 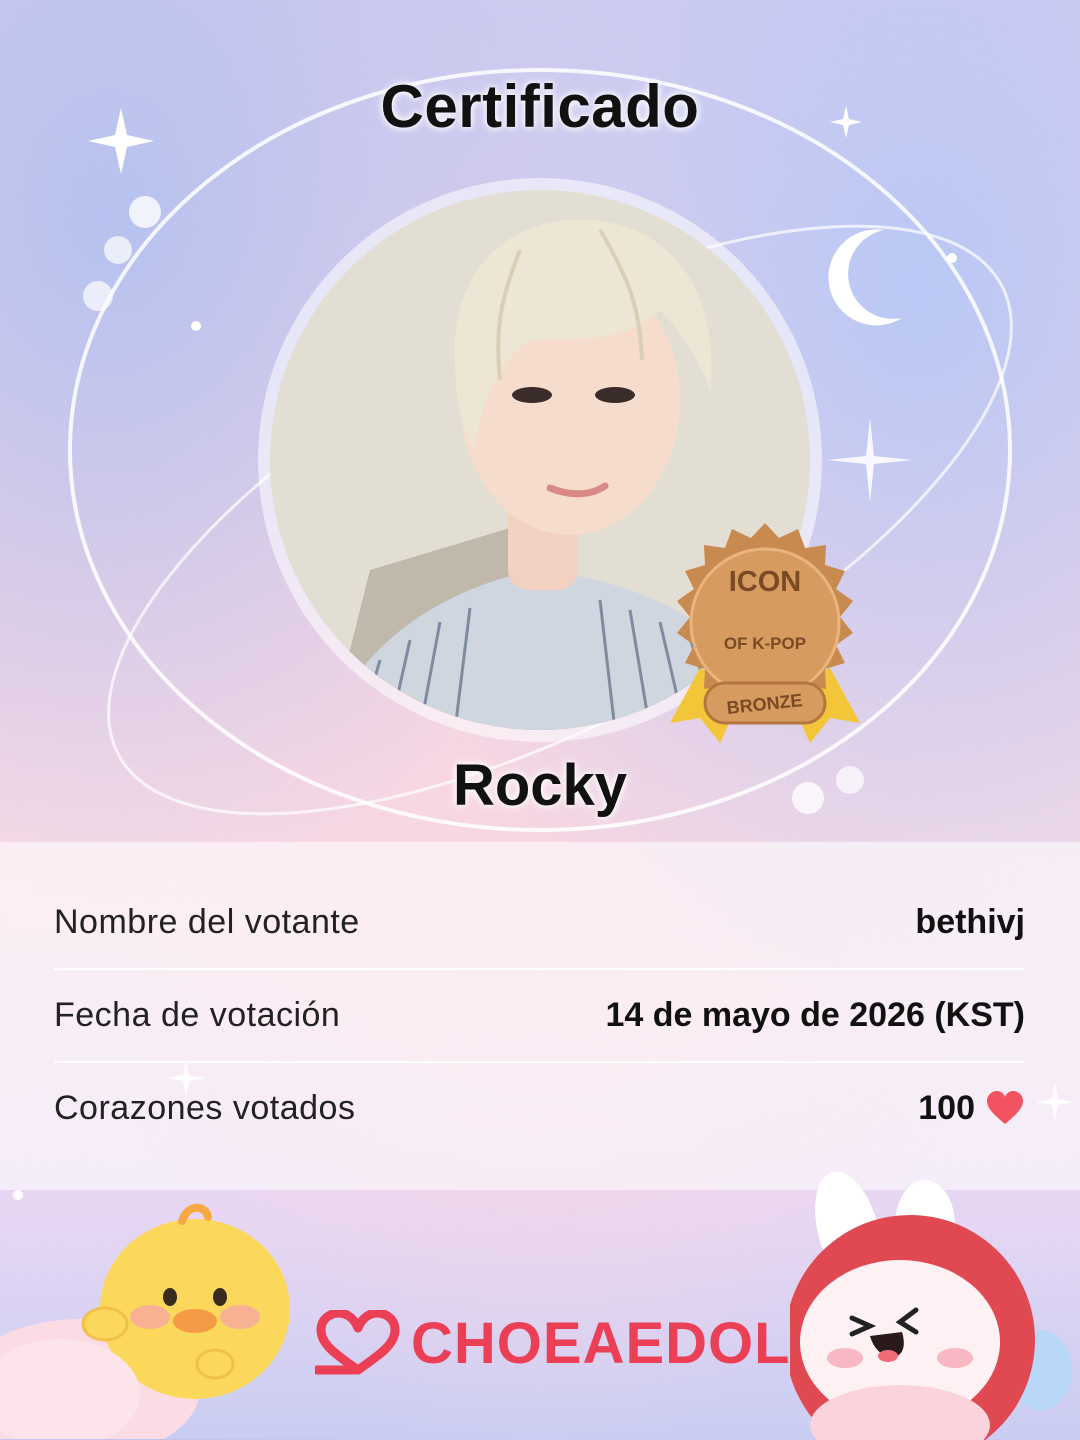 What do you see at coordinates (1005, 1107) in the screenshot?
I see `heart-icon` at bounding box center [1005, 1107].